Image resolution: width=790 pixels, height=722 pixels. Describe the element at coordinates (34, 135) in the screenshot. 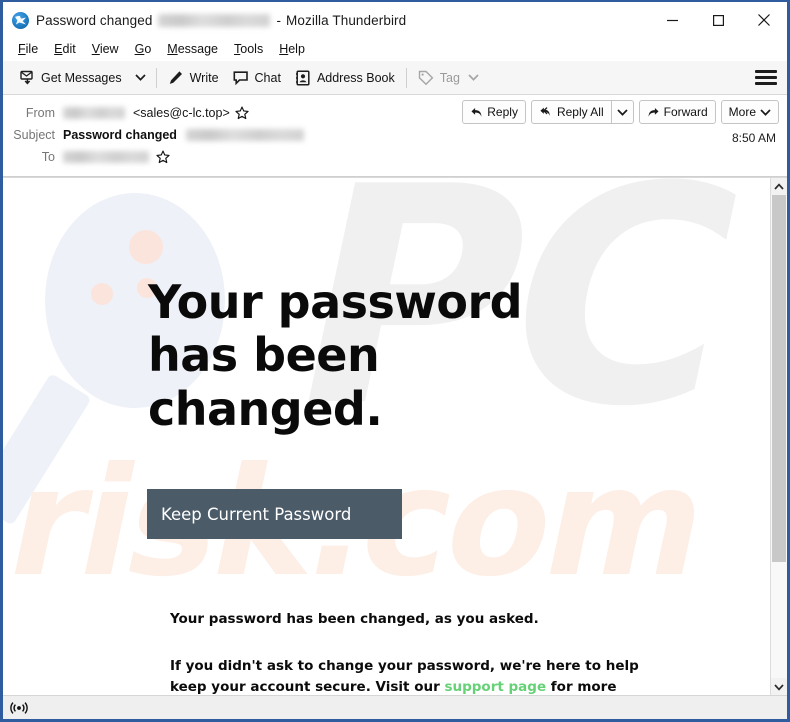

I see `subject-label: Subject` at that location.